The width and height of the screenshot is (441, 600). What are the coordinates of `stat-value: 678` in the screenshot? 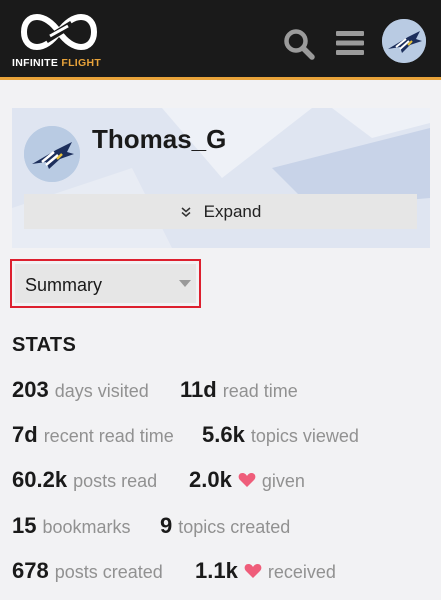 It's located at (30, 570).